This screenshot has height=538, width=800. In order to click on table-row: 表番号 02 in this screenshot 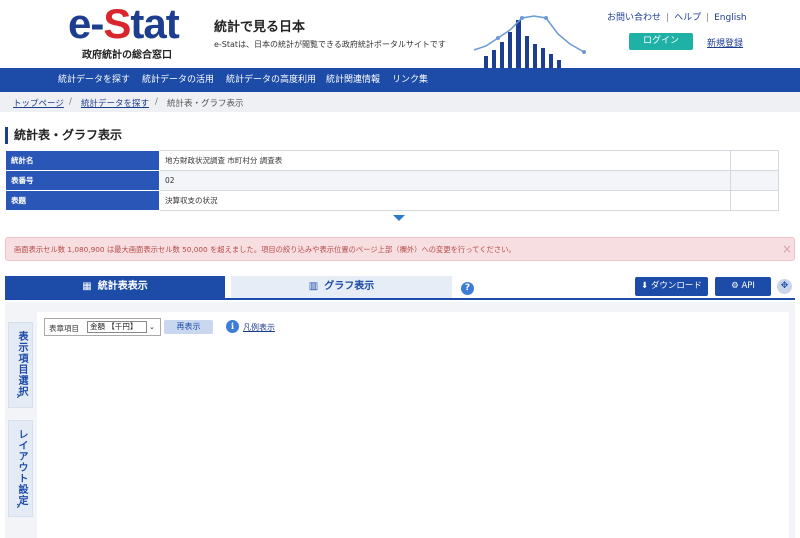, I will do `click(392, 180)`.